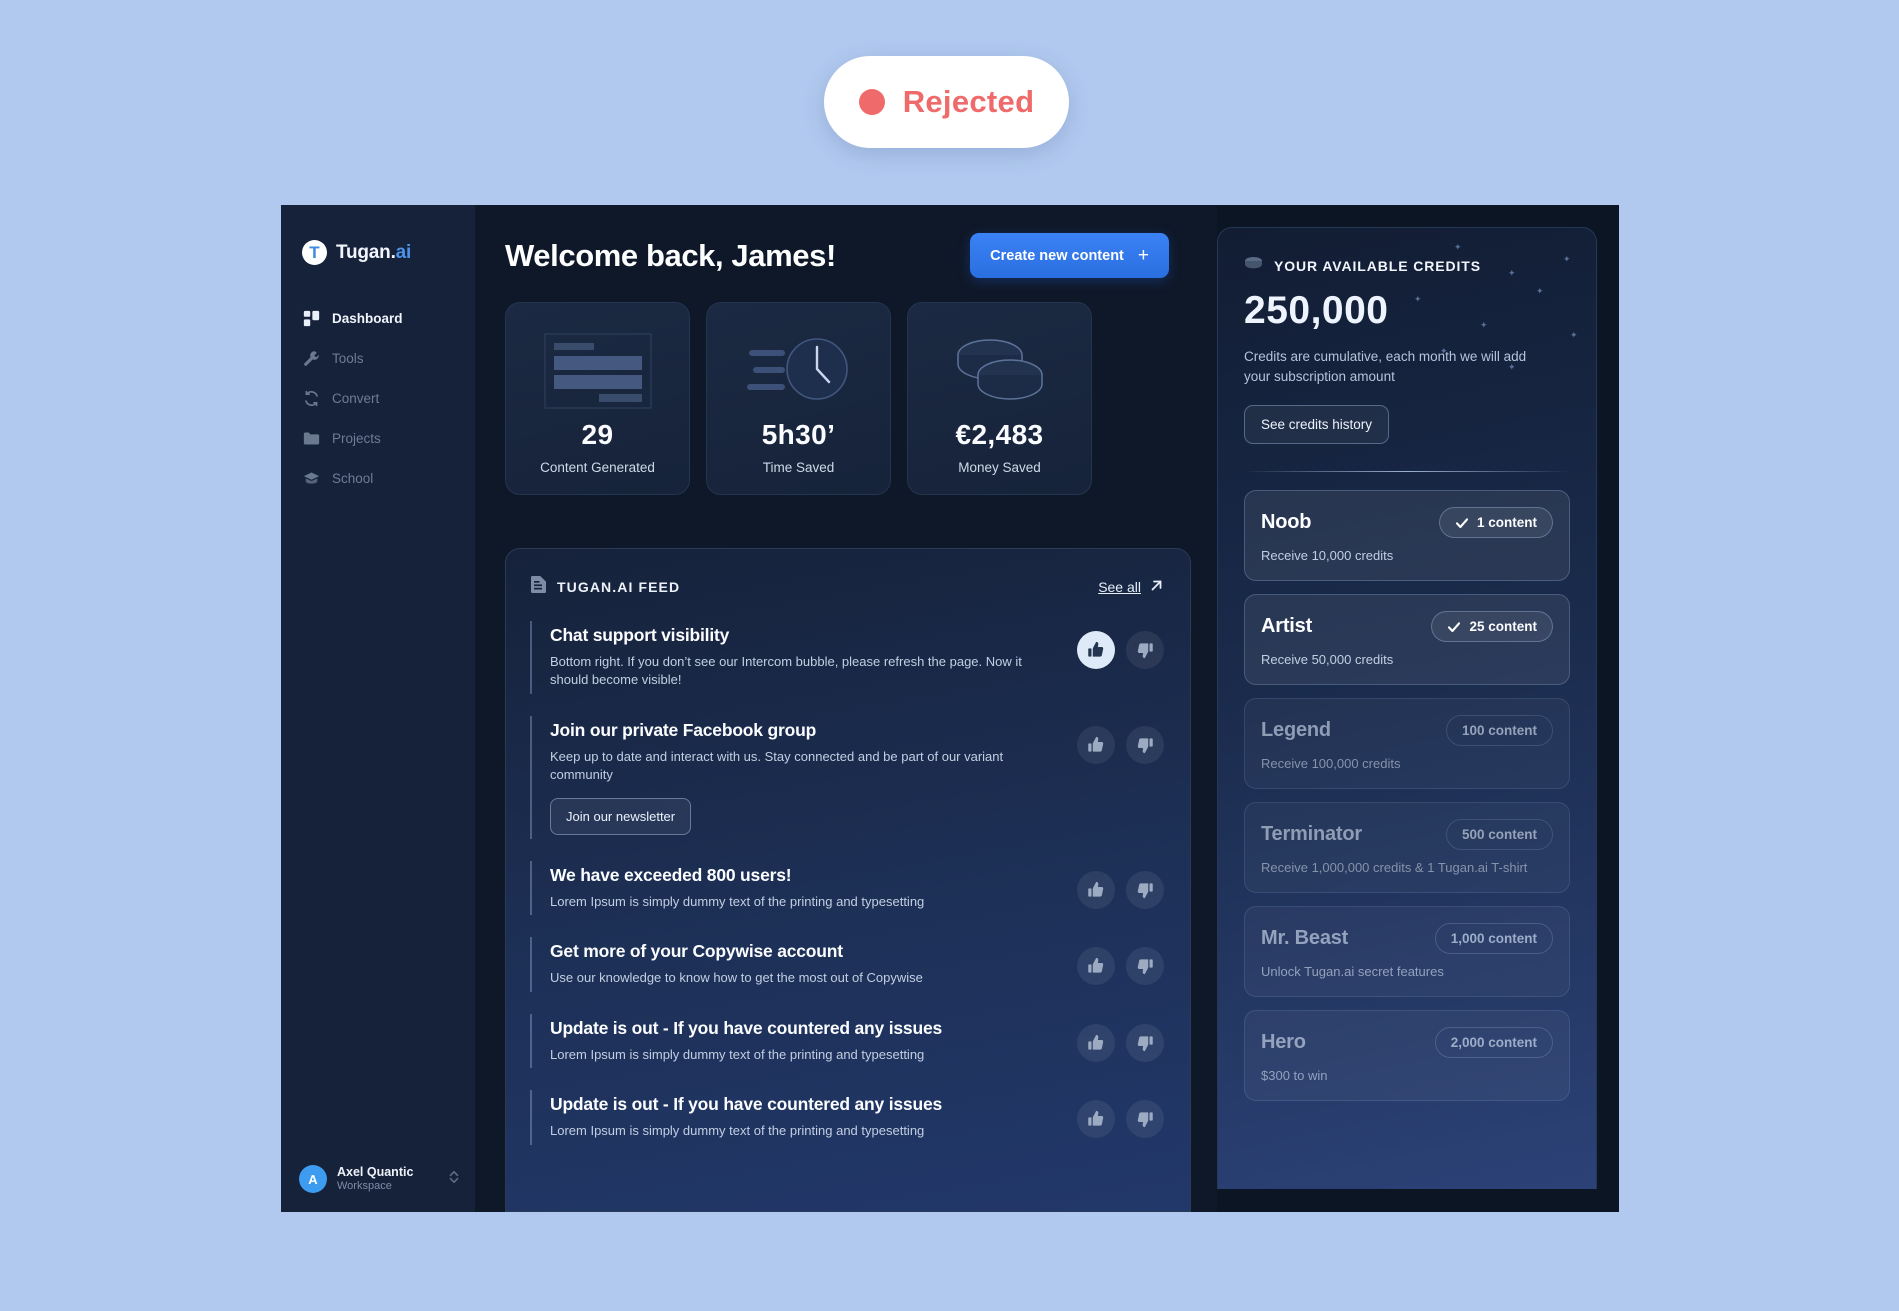 The height and width of the screenshot is (1311, 1899). Describe the element at coordinates (364, 1186) in the screenshot. I see `workspace-subtitle: Workspace` at that location.